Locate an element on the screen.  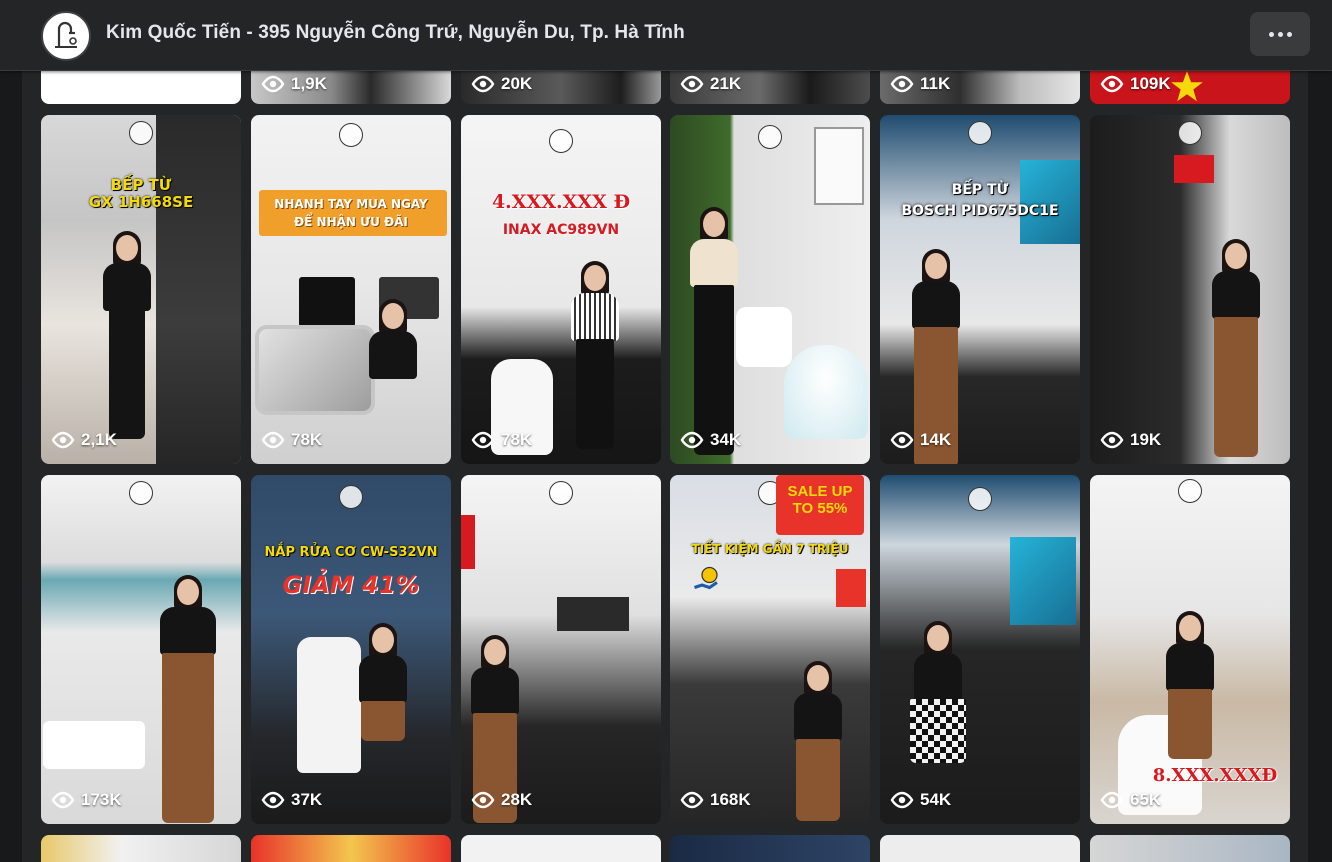
view-count: 168K is located at coordinates (715, 800).